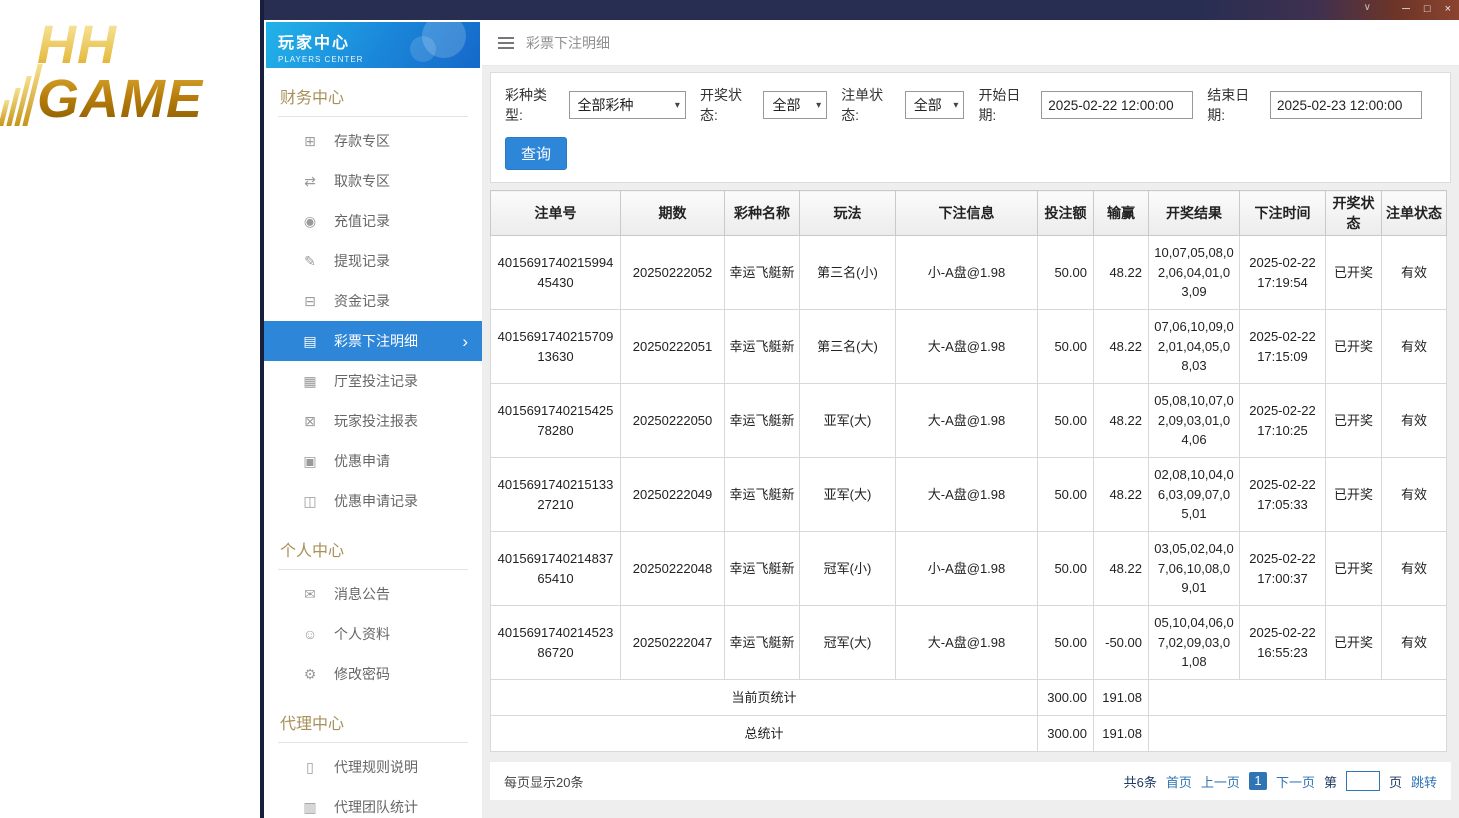 The image size is (1459, 818). What do you see at coordinates (1179, 781) in the screenshot?
I see `first-page-link: 首页` at bounding box center [1179, 781].